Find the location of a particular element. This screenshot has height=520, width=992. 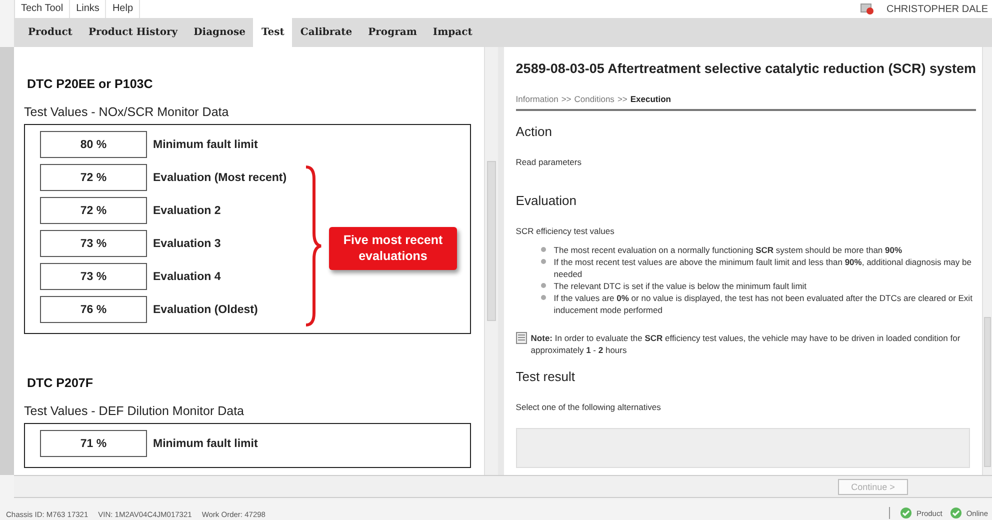

tab: Program is located at coordinates (392, 32).